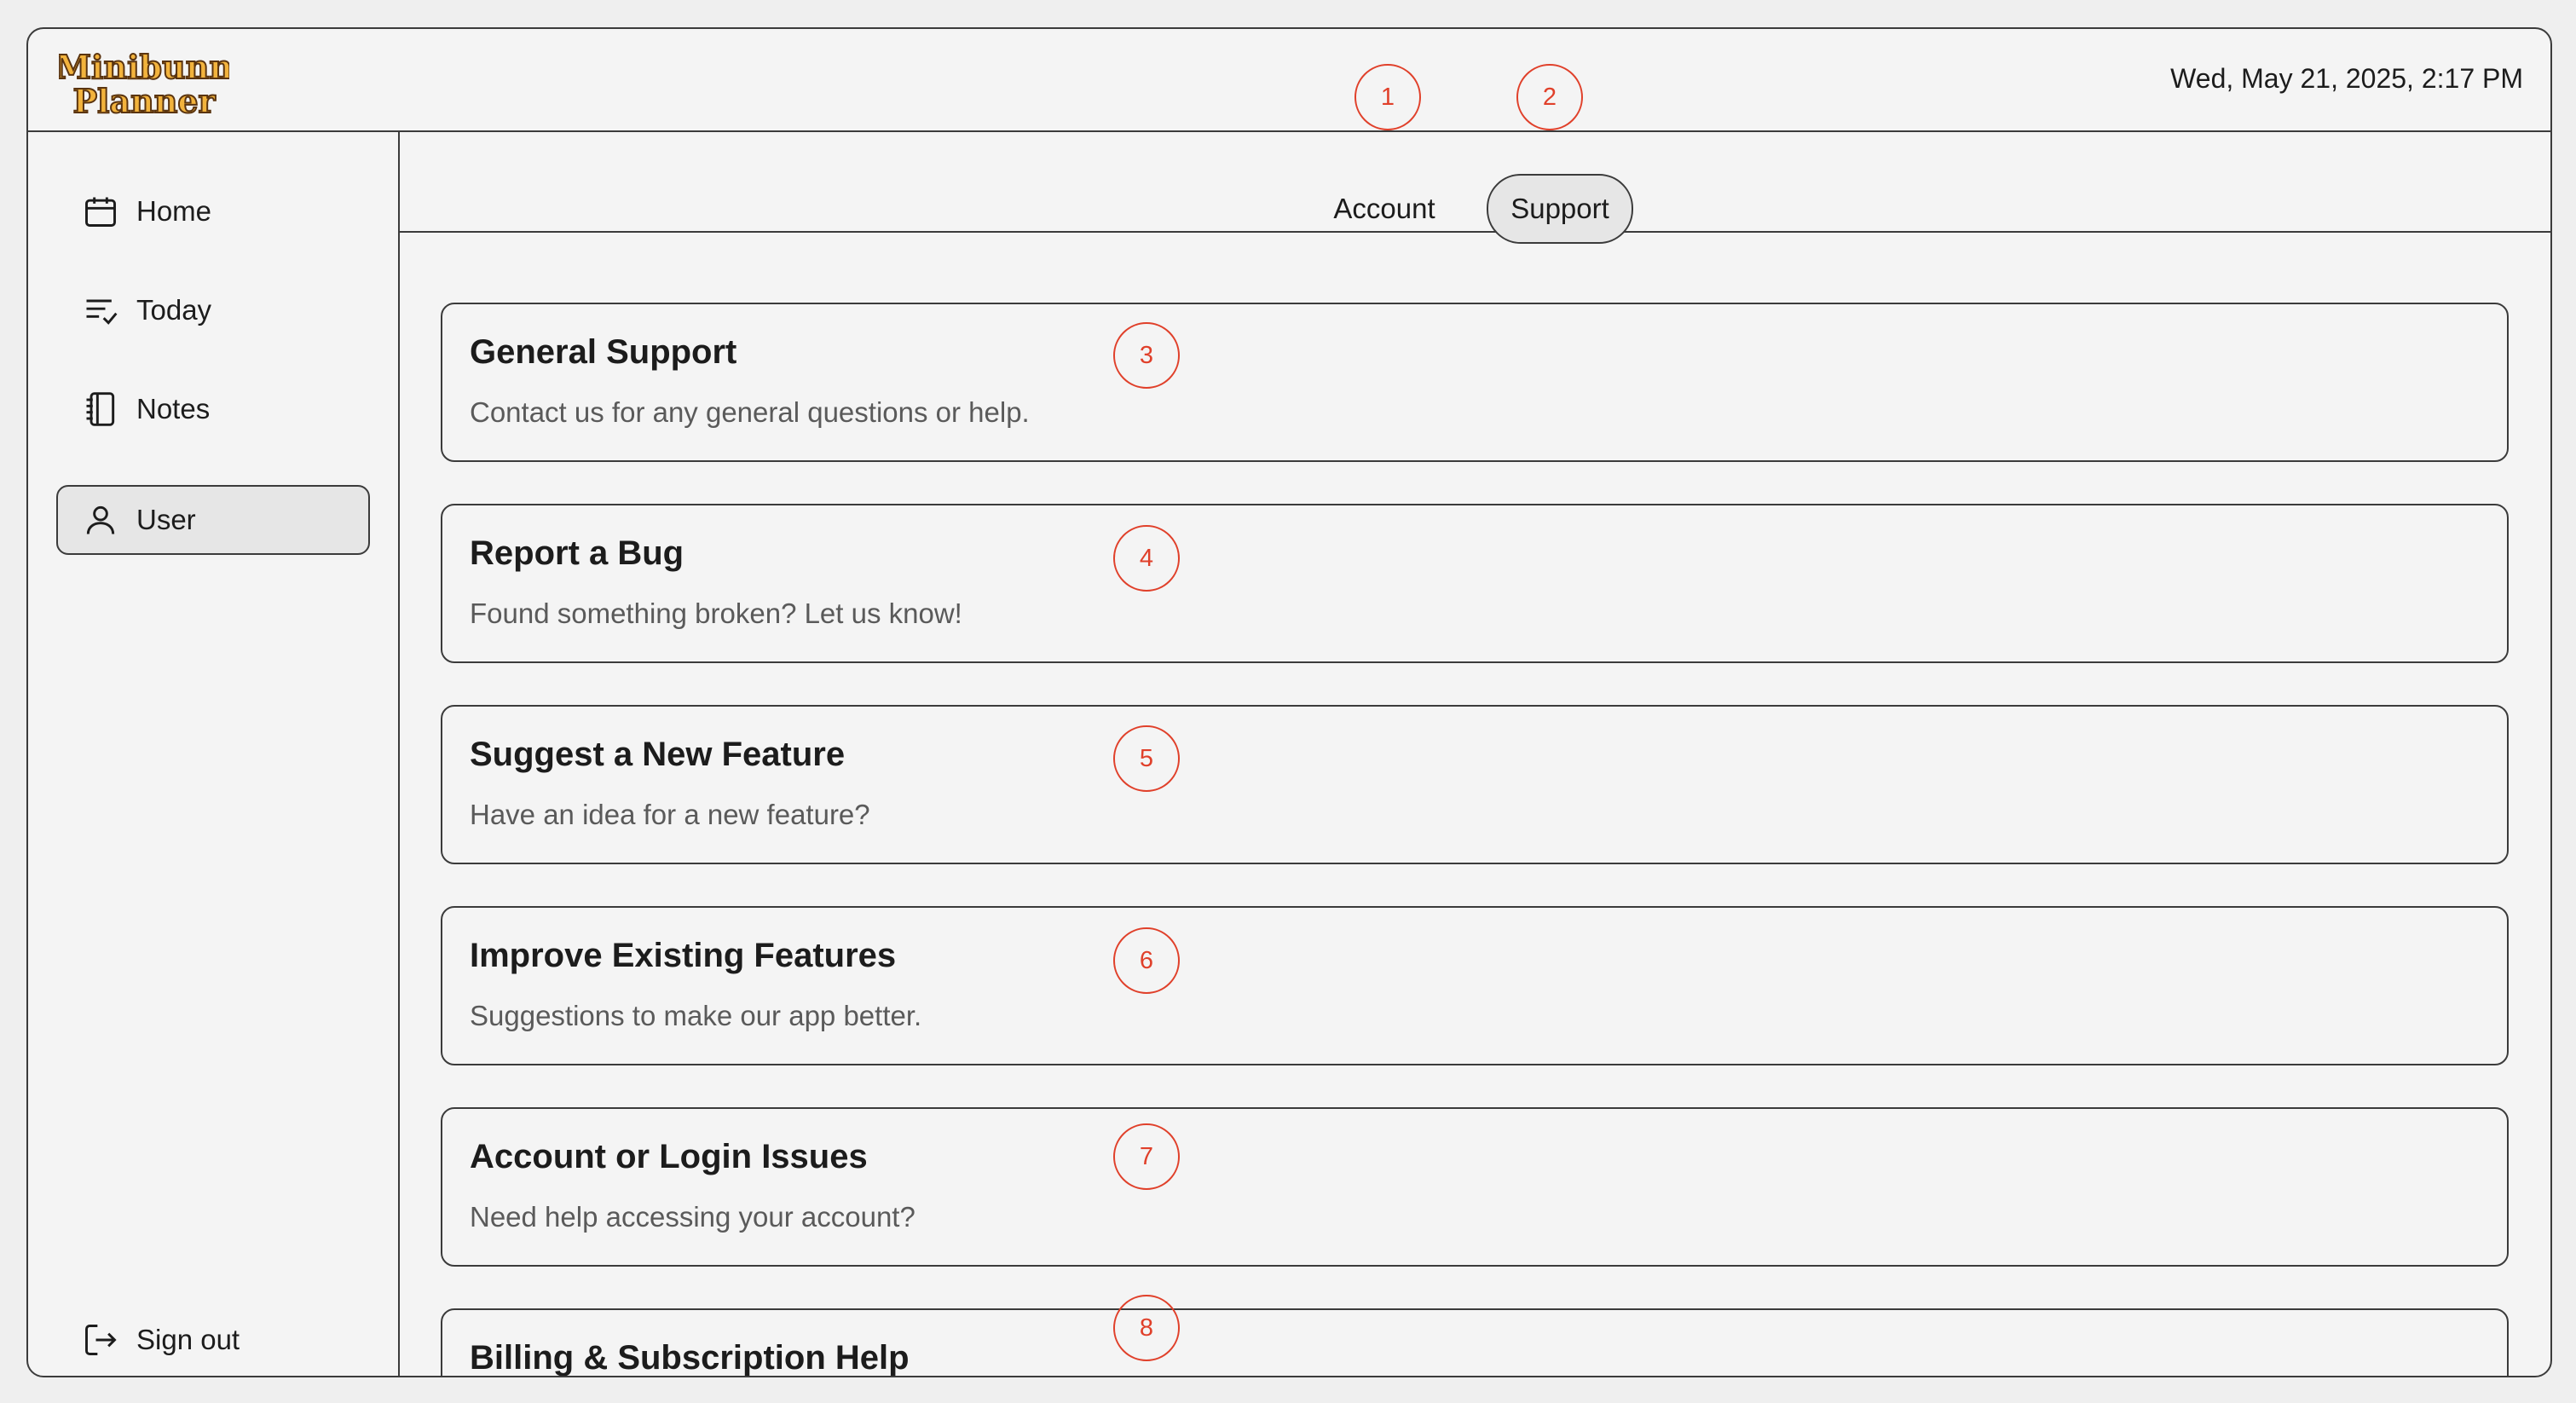 Image resolution: width=2576 pixels, height=1403 pixels. I want to click on sidebar-item-user: User, so click(213, 520).